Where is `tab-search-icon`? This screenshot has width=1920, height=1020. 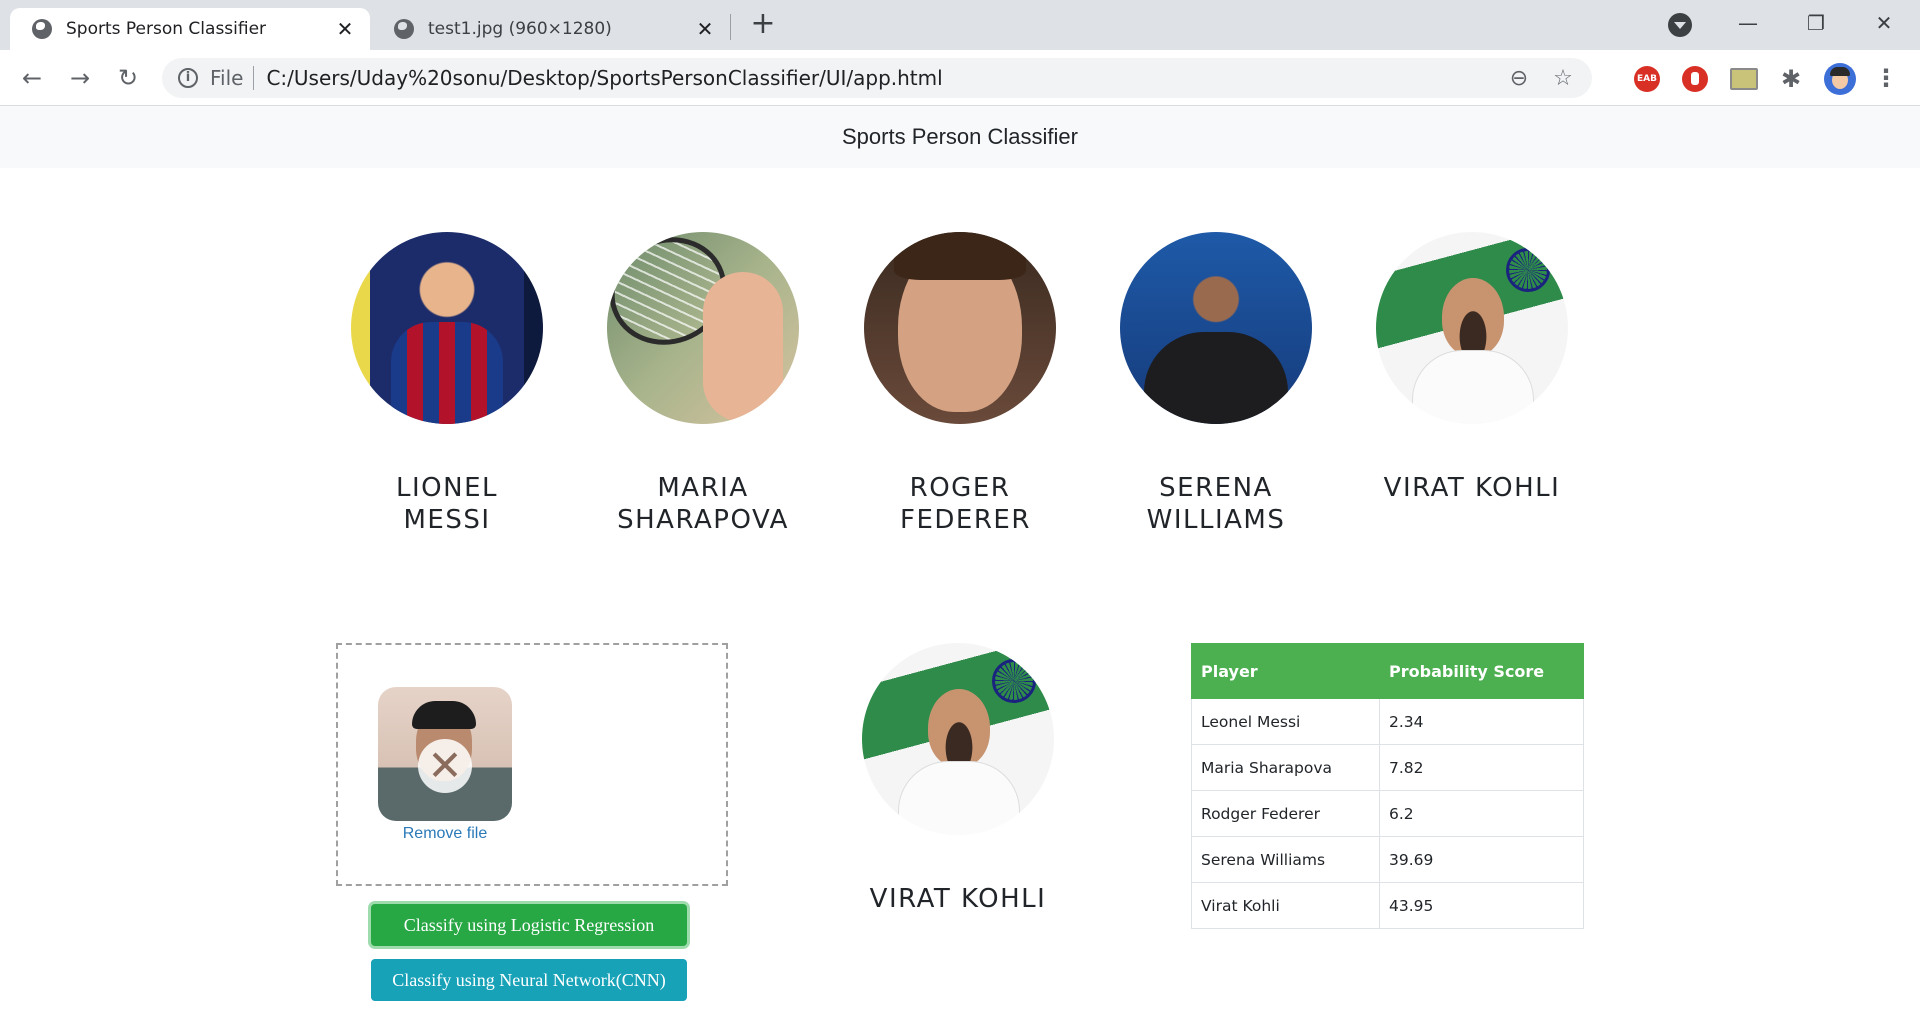 tab-search-icon is located at coordinates (1680, 25).